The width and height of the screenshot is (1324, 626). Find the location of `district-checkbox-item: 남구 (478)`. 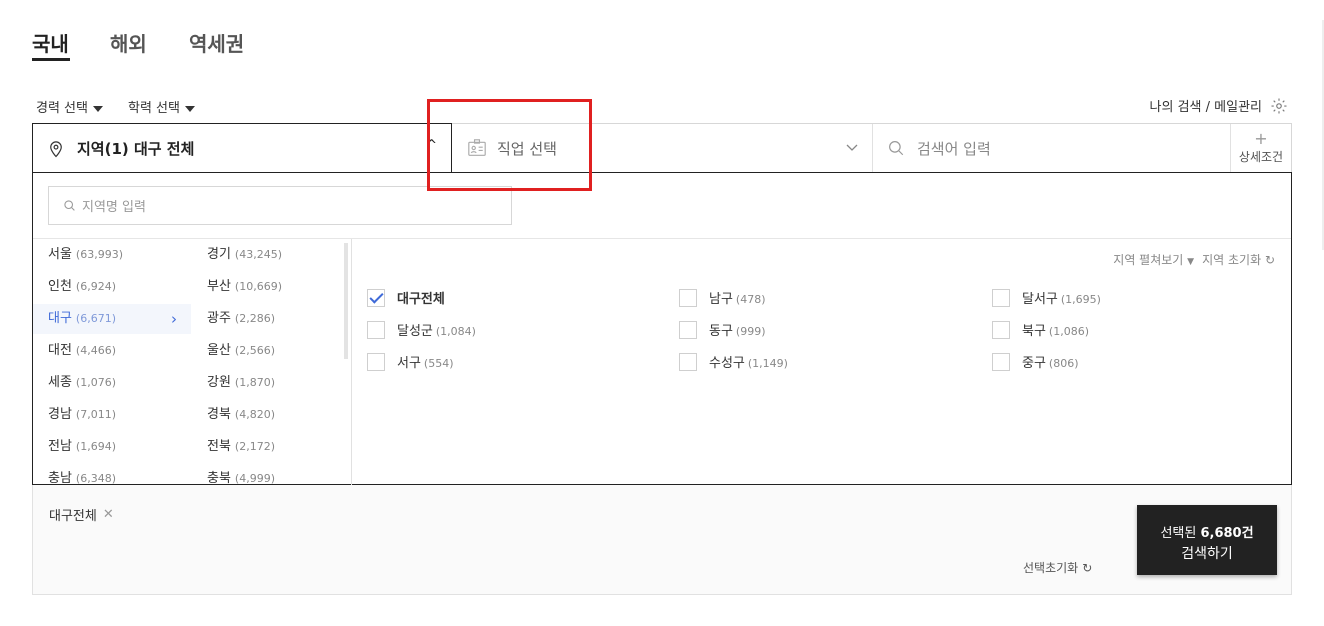

district-checkbox-item: 남구 (478) is located at coordinates (722, 297).